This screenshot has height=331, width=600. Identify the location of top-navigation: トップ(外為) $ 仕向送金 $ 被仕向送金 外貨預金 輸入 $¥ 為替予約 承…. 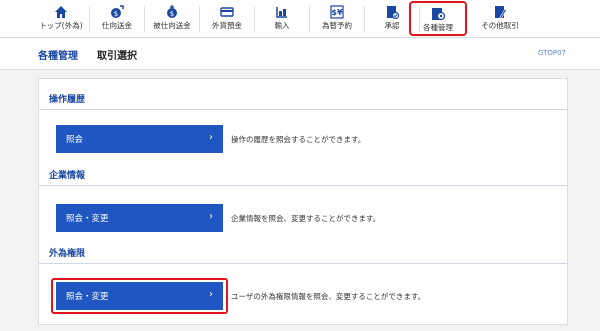
(300, 19).